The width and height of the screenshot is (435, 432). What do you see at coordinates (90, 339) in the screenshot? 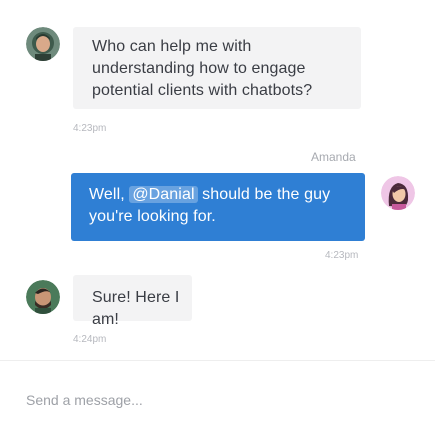
I see `message-timestamp: 4:24pm` at bounding box center [90, 339].